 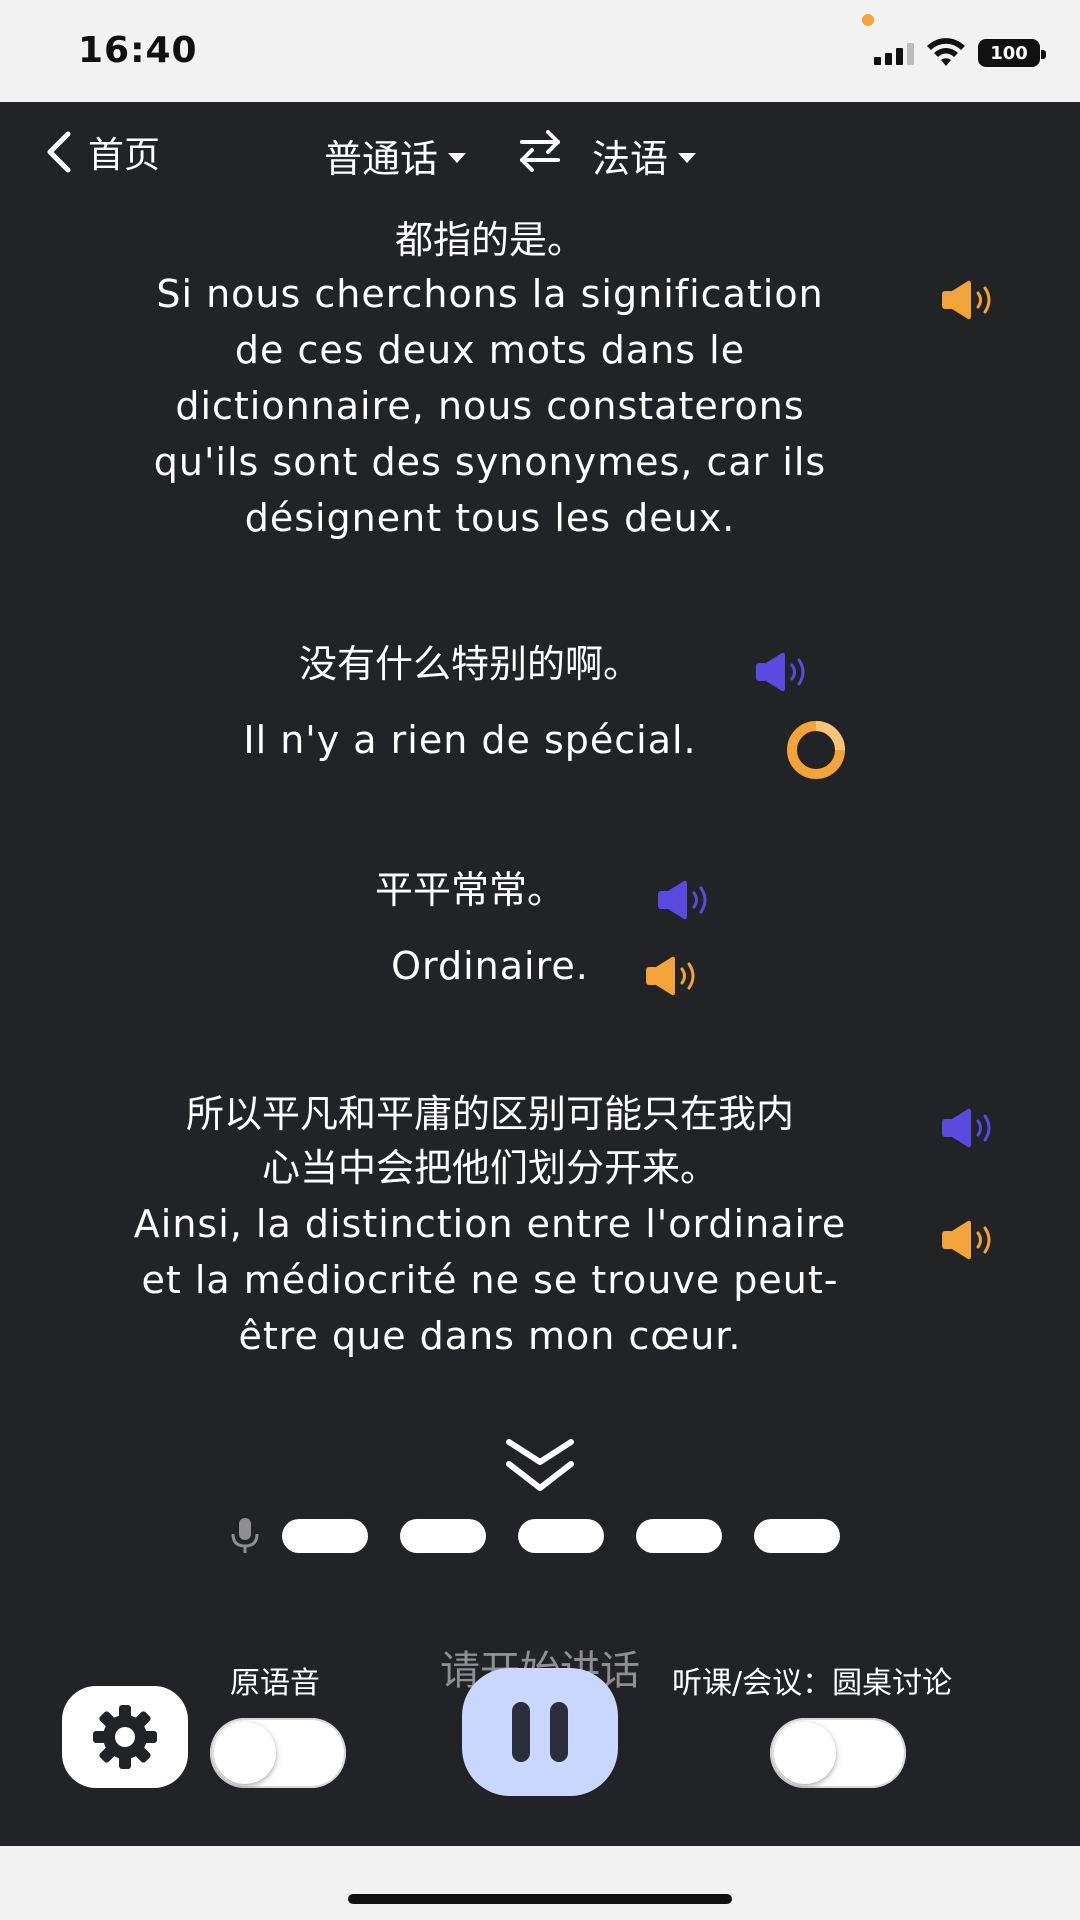 I want to click on top-nav-bar: 首页 普通话 法语, so click(x=540, y=150).